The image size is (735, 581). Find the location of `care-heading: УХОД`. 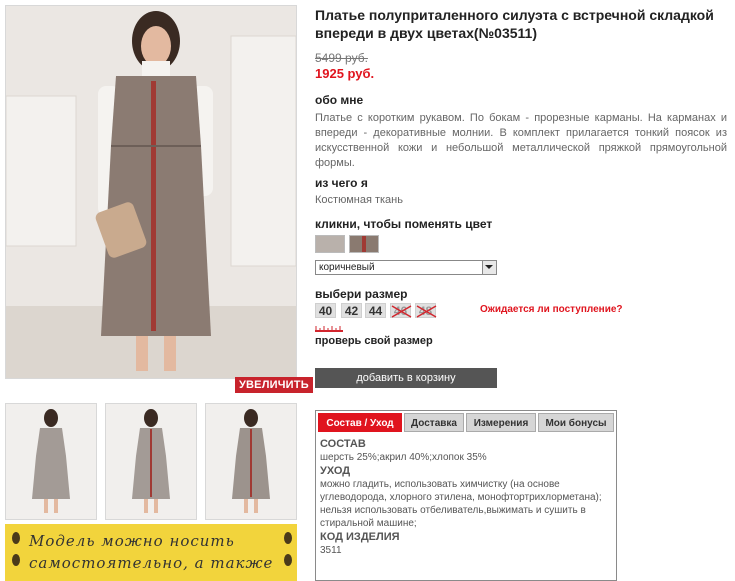

care-heading: УХОД is located at coordinates (335, 471).